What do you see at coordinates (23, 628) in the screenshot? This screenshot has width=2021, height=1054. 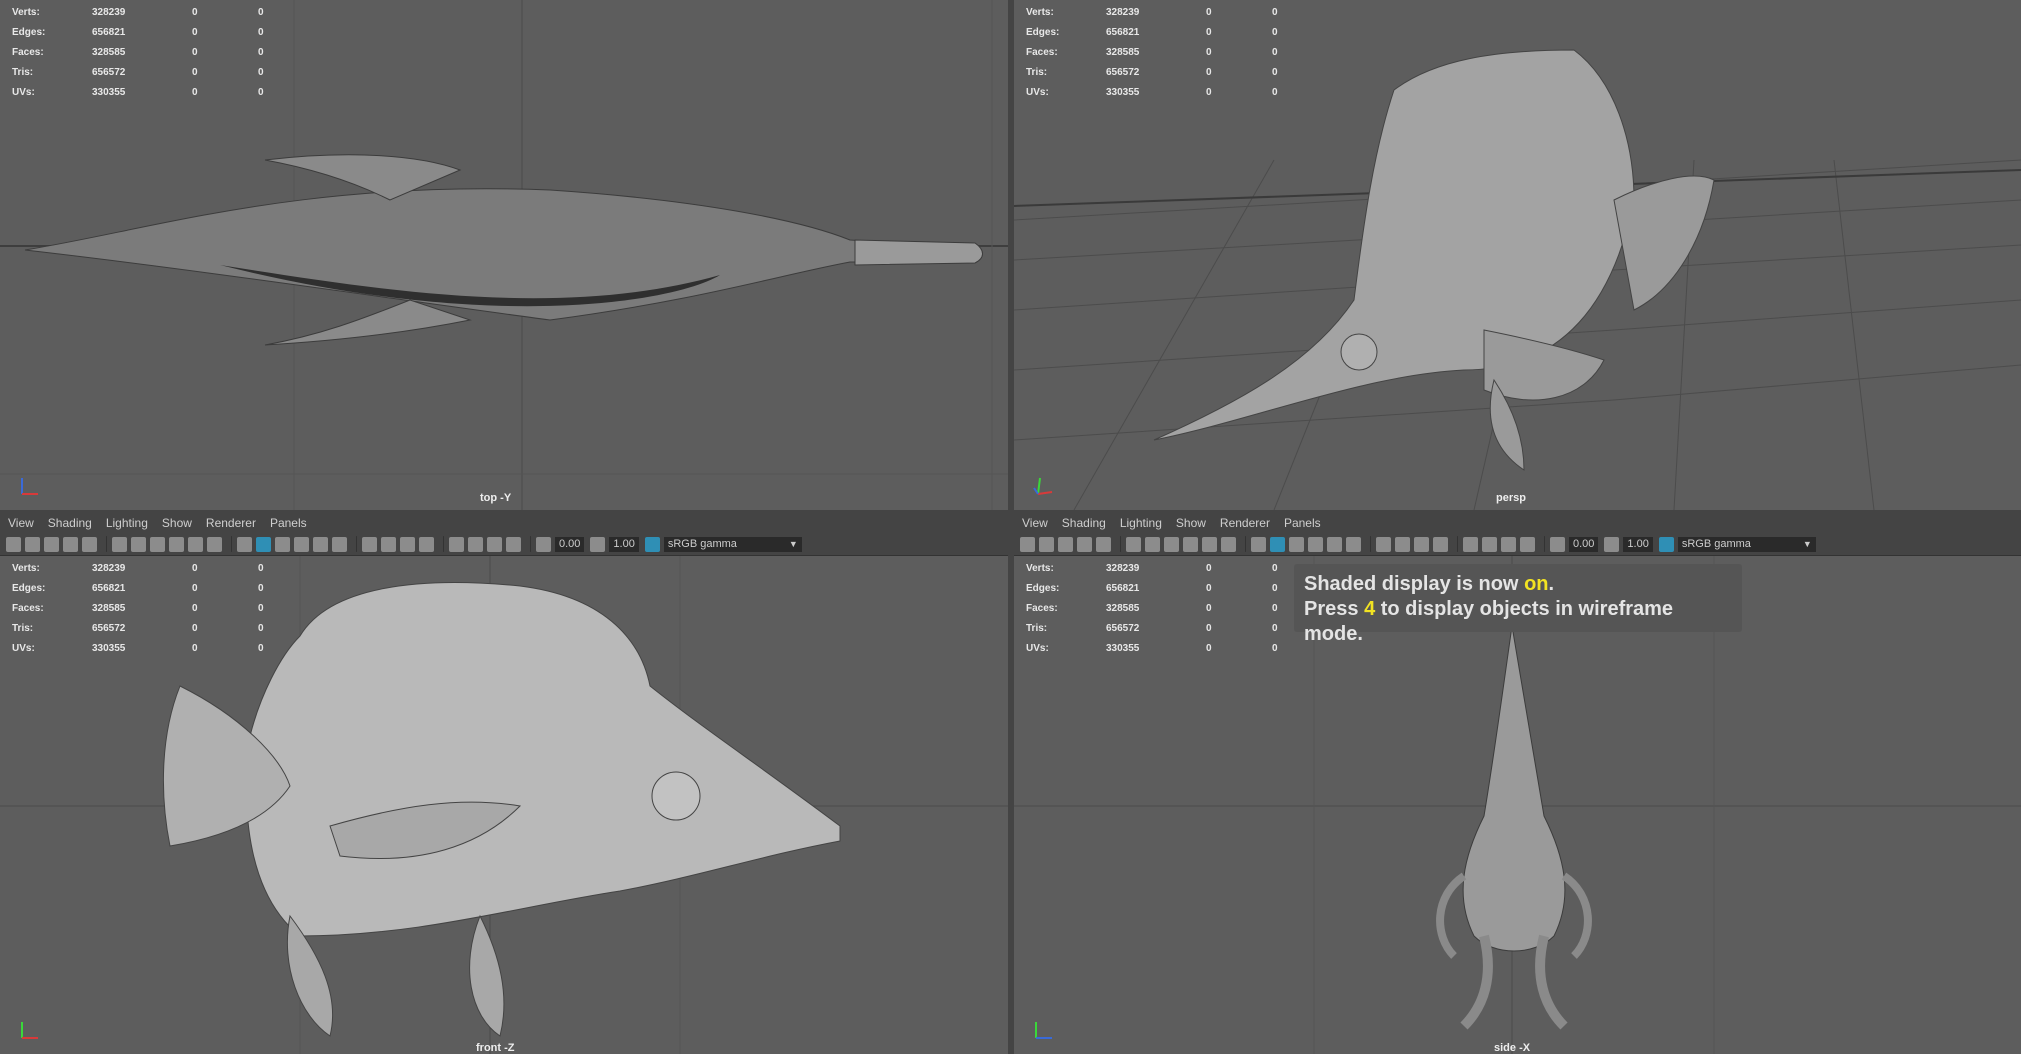 I see `hud-label: Tris:` at bounding box center [23, 628].